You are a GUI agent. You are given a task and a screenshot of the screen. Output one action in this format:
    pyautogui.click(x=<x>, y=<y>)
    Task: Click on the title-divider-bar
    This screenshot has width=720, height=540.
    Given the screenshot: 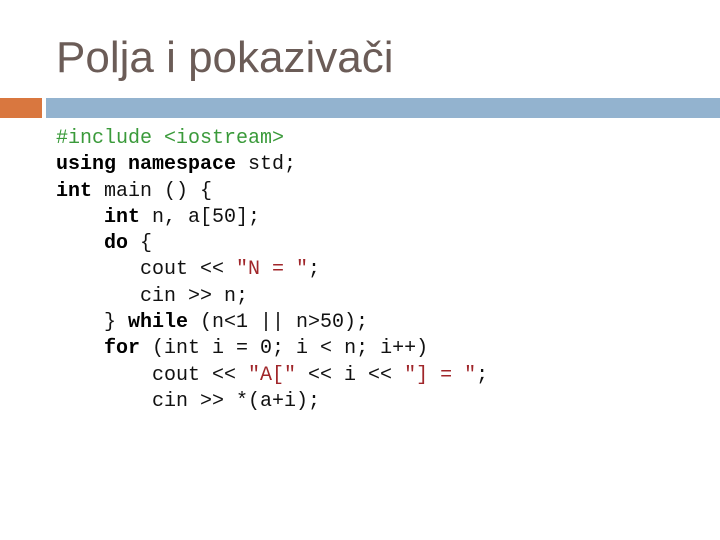 What is the action you would take?
    pyautogui.click(x=383, y=108)
    